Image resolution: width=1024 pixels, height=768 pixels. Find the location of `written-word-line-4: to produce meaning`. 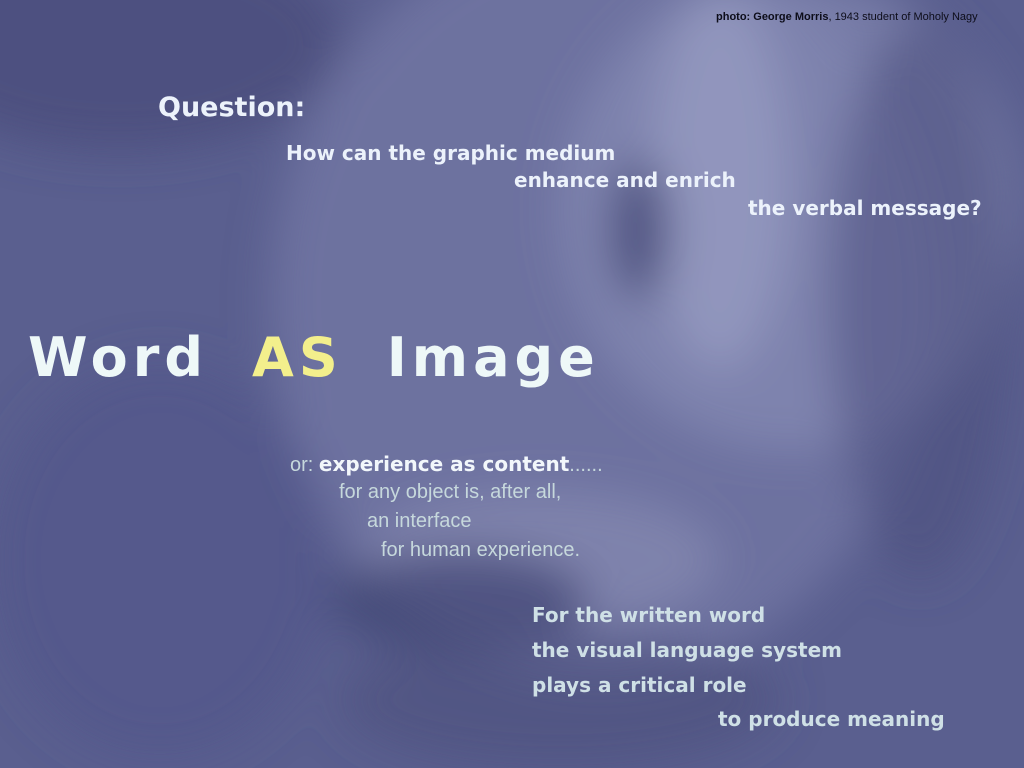

written-word-line-4: to produce meaning is located at coordinates (831, 719).